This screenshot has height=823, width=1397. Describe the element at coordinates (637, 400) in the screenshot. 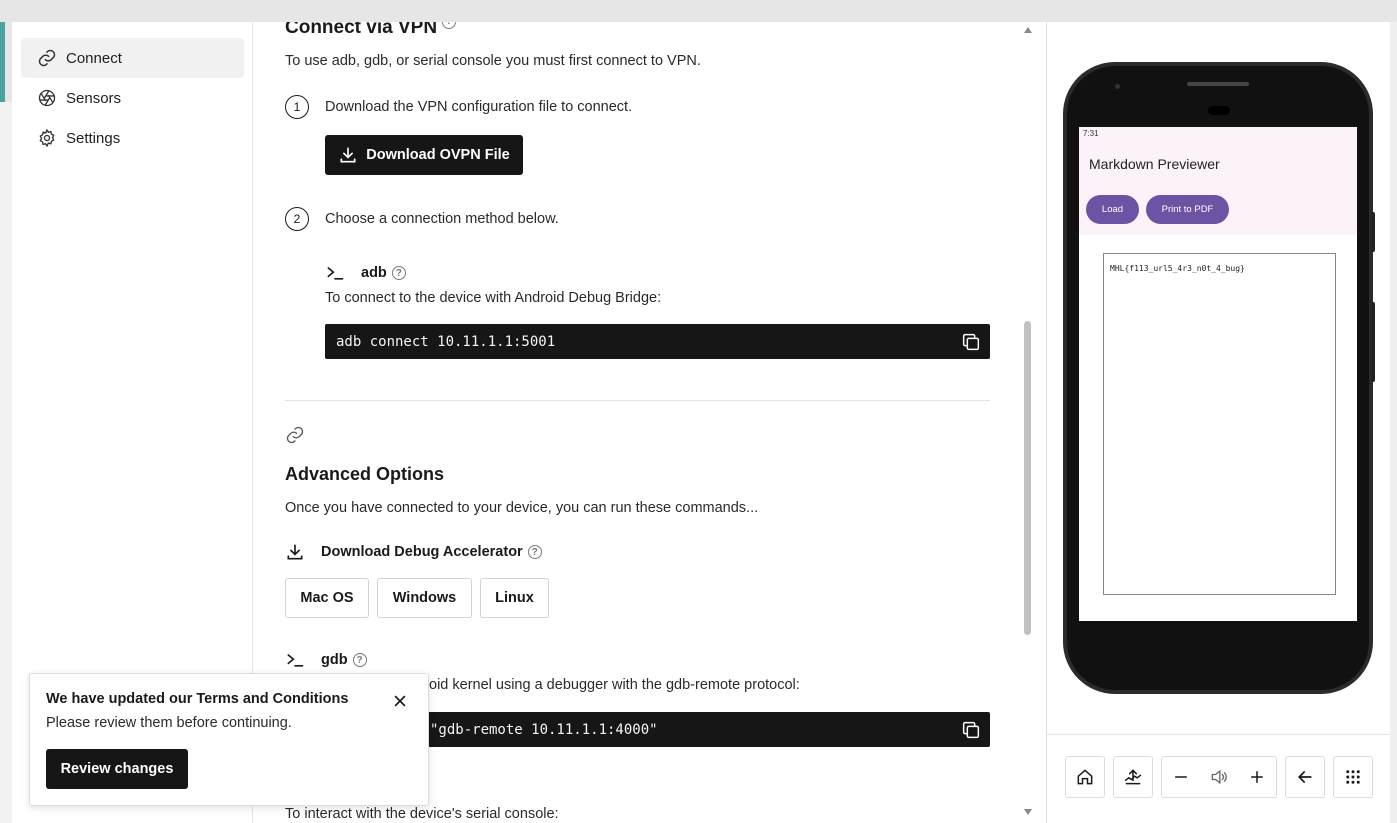

I see `section-divider` at that location.